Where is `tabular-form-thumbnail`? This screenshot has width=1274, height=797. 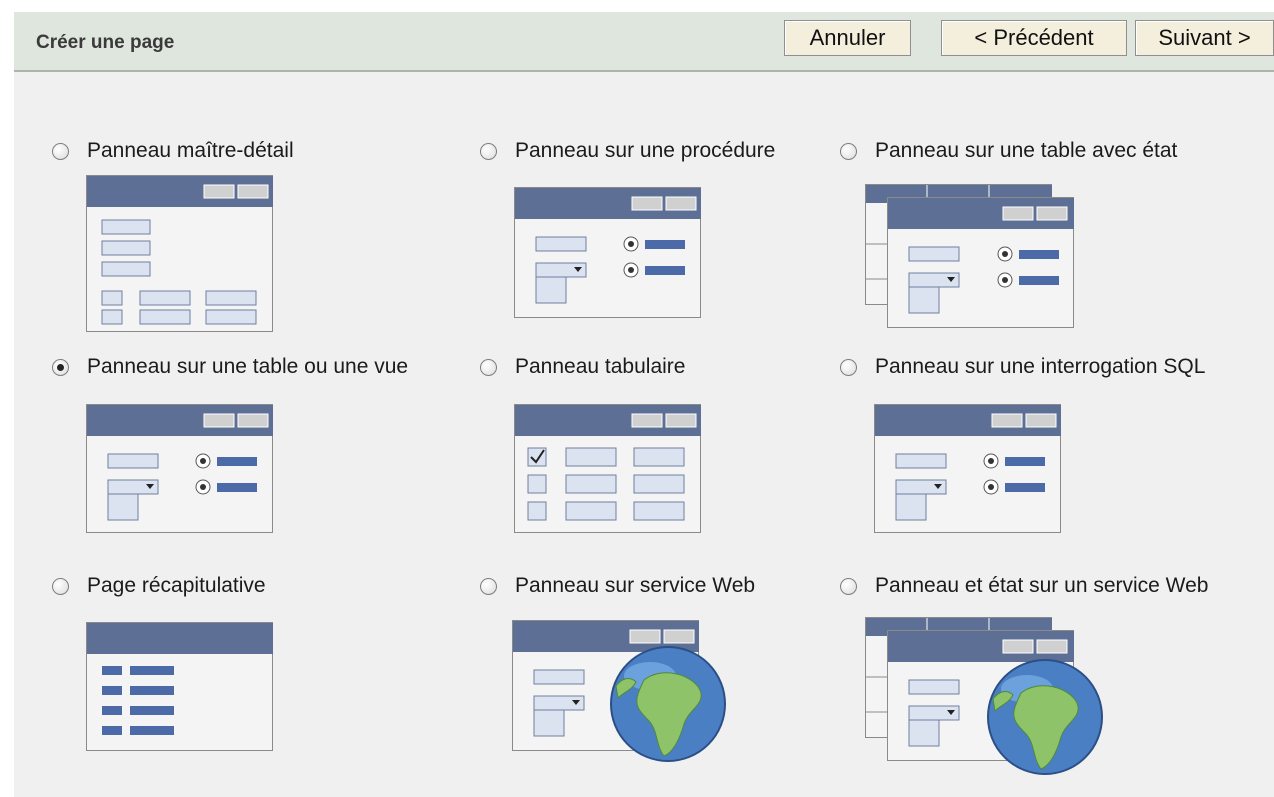 tabular-form-thumbnail is located at coordinates (607, 468).